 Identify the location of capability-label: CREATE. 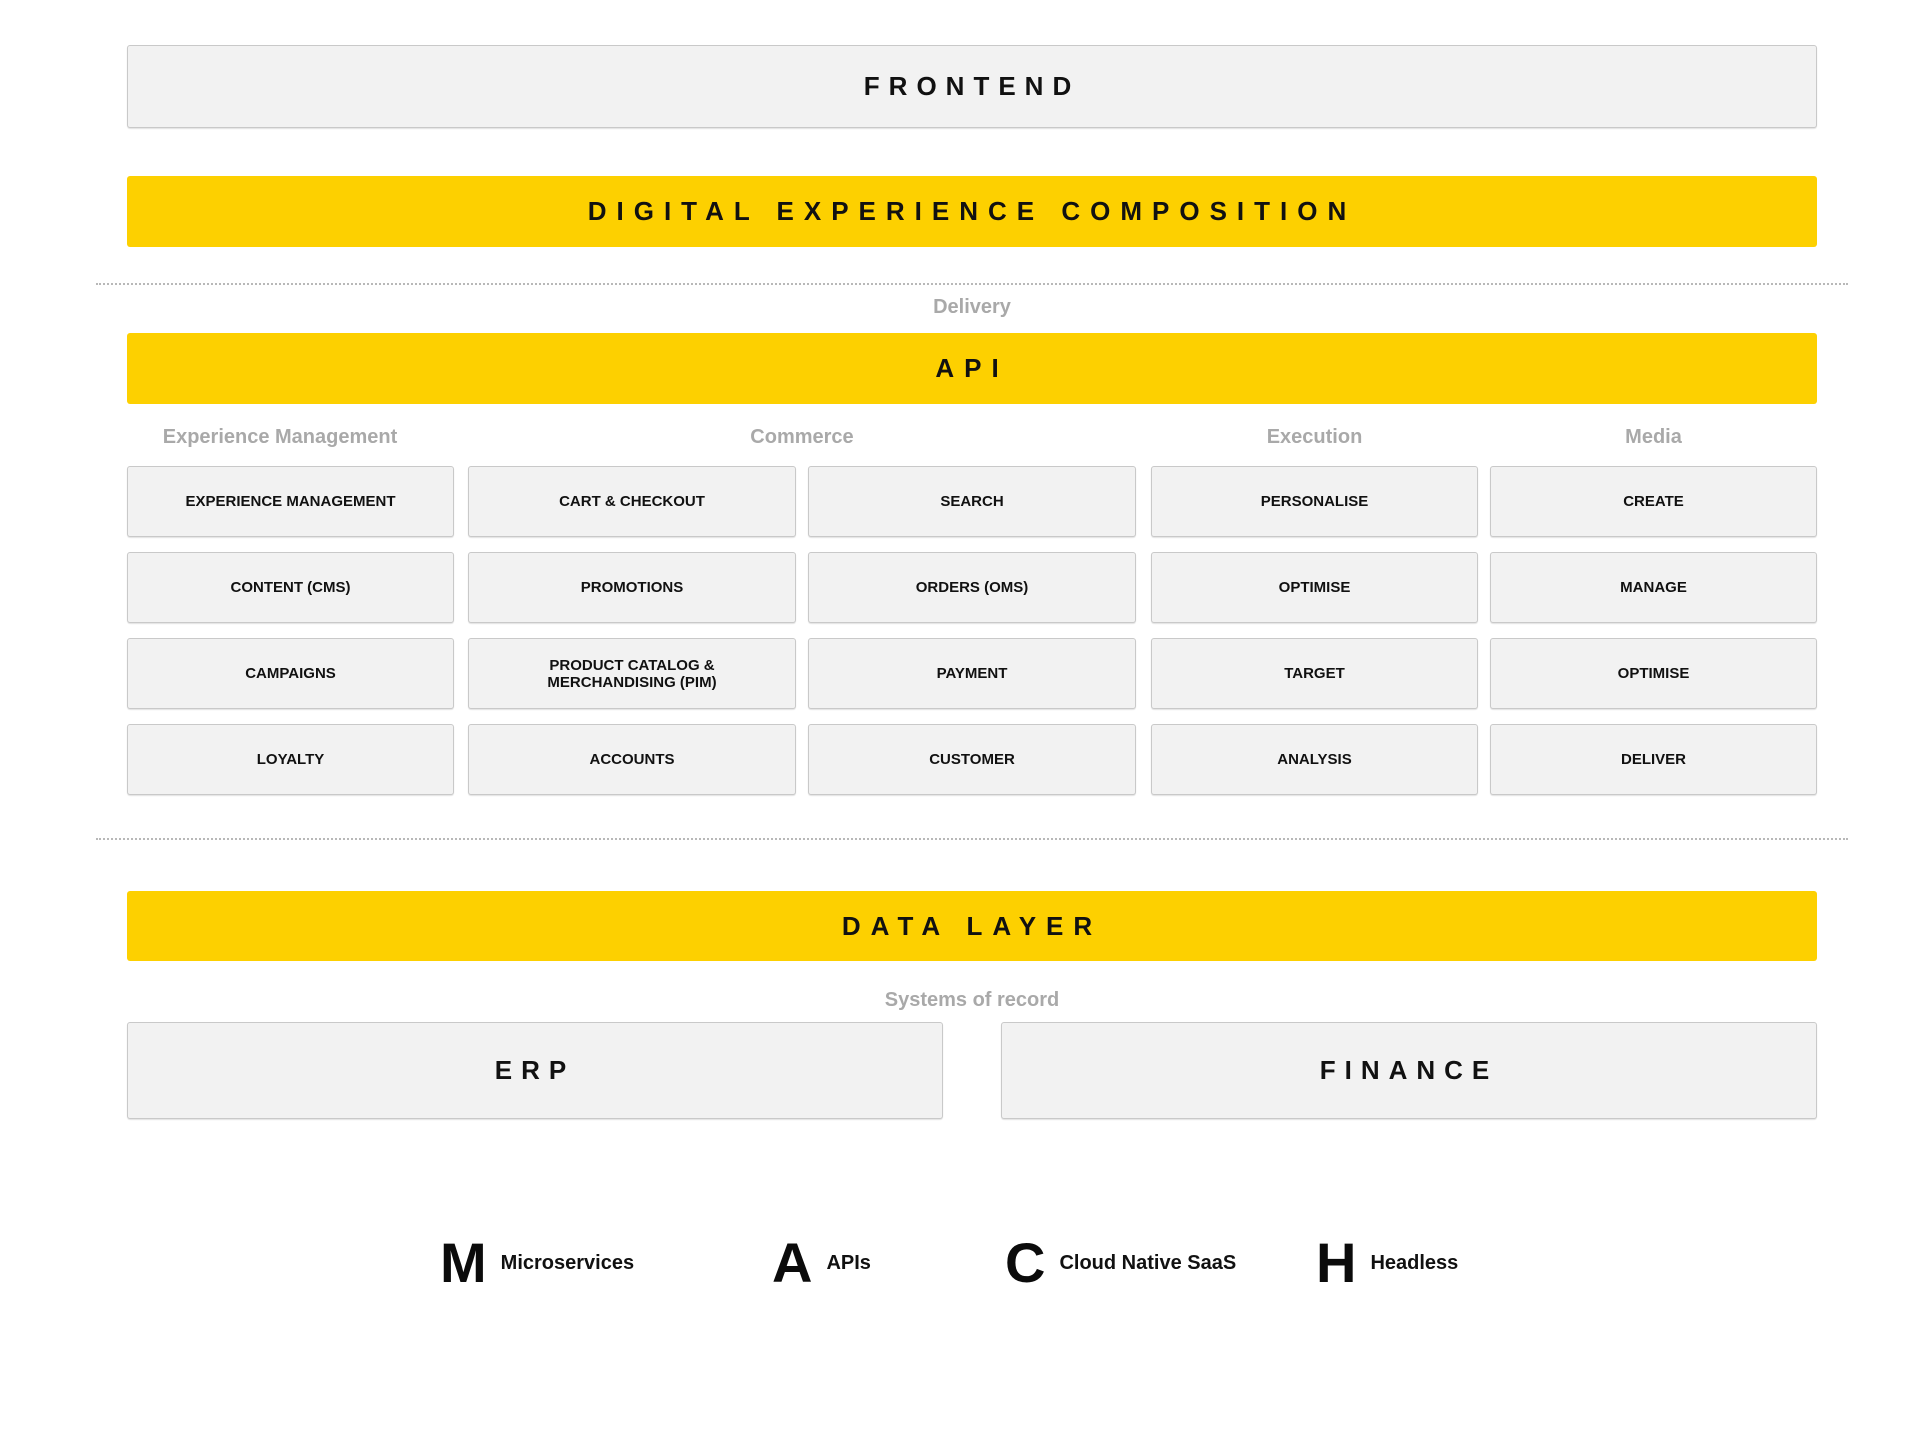
(1653, 501).